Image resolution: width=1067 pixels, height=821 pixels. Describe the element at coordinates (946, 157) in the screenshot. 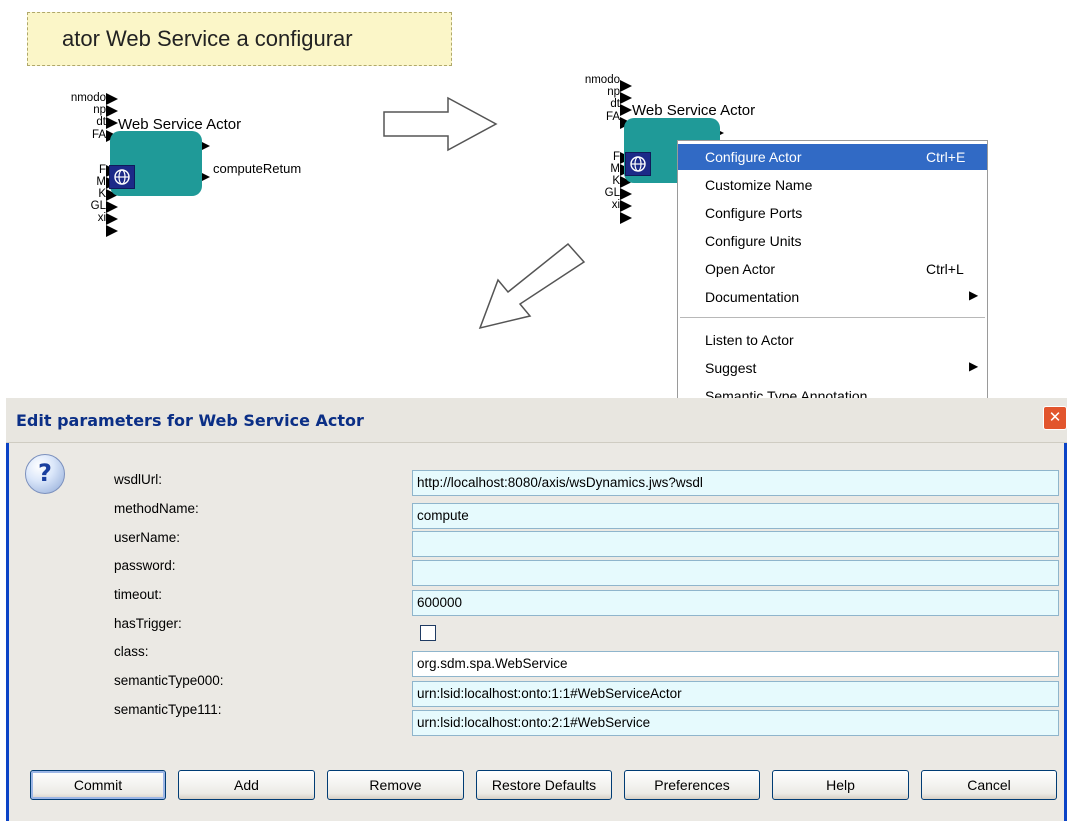

I see `menu-item-shortcut: Ctrl+E` at that location.